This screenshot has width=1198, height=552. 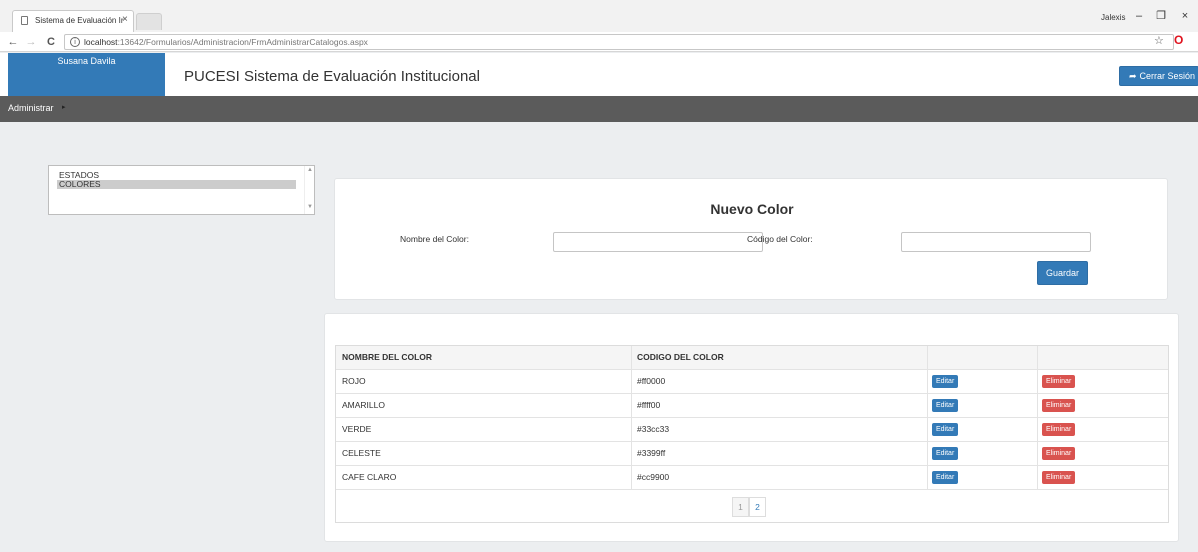 What do you see at coordinates (86, 61) in the screenshot?
I see `user-name: Susana Davila` at bounding box center [86, 61].